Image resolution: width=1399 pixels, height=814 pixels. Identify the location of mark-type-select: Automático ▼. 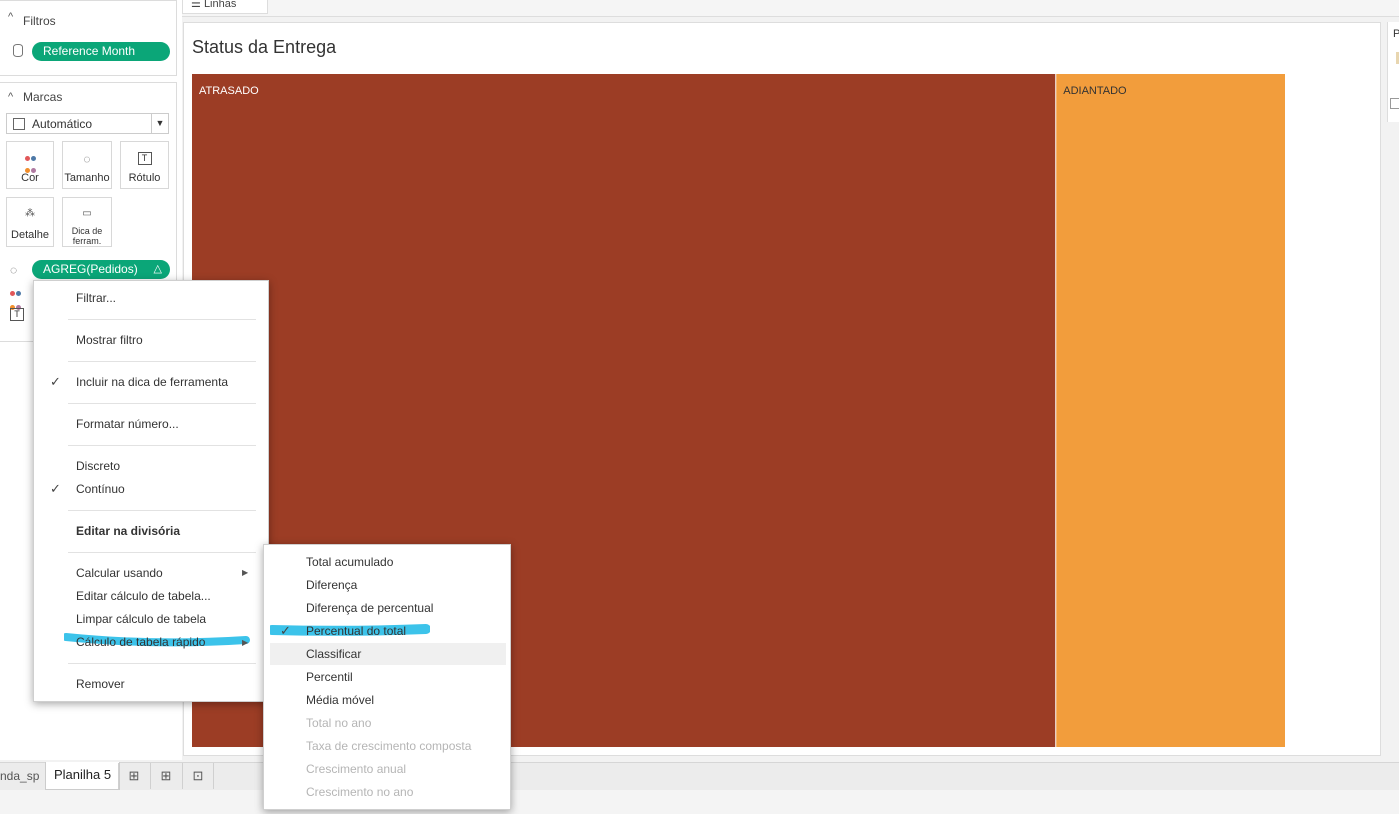
(87, 123).